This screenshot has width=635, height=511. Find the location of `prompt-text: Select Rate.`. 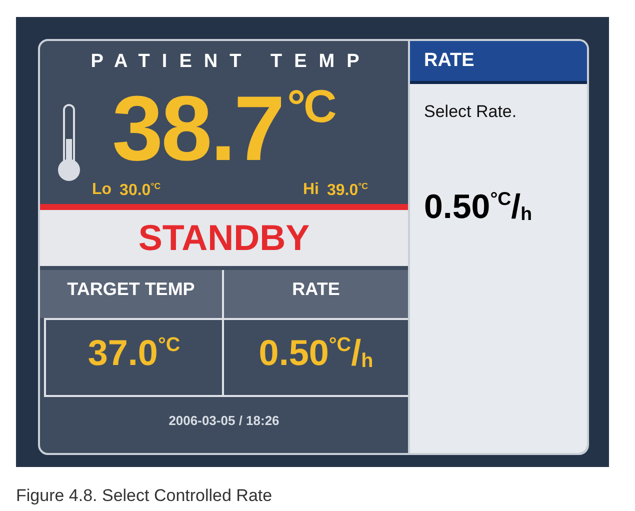

prompt-text: Select Rate. is located at coordinates (471, 112).